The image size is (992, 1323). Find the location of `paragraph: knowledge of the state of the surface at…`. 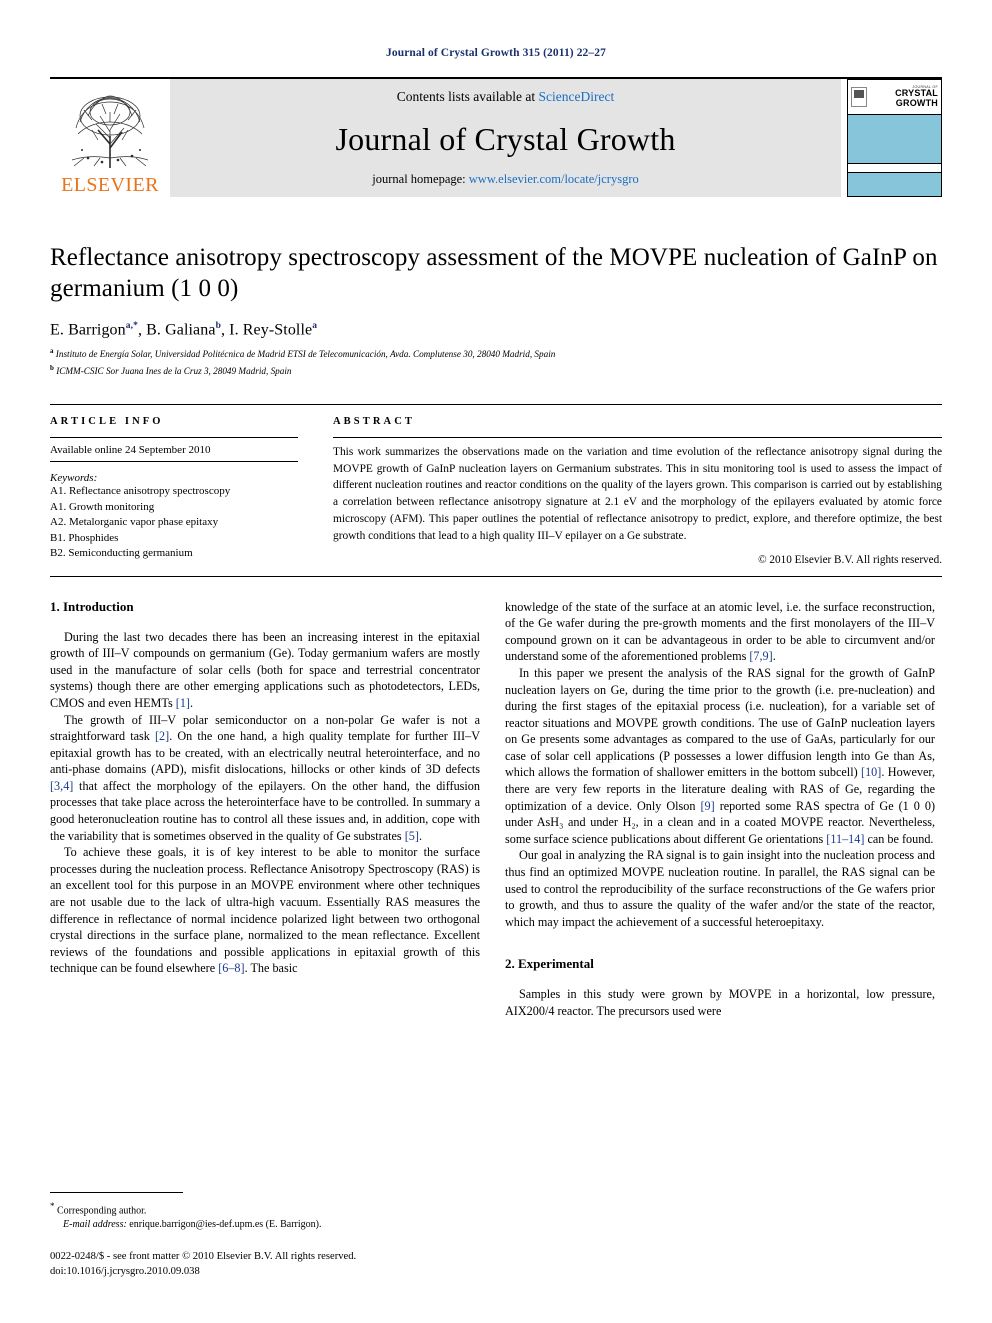

paragraph: knowledge of the state of the surface at… is located at coordinates (720, 631).